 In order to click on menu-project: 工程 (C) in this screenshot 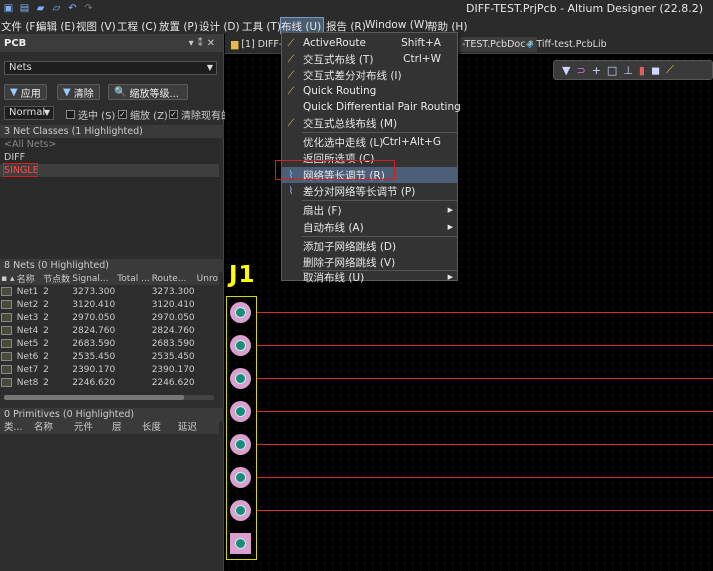, I will do `click(138, 26)`.